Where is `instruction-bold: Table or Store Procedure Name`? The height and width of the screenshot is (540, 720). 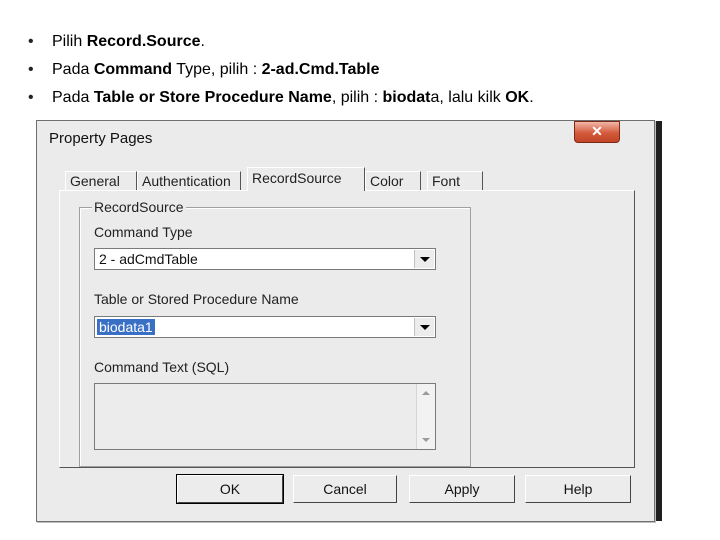
instruction-bold: Table or Store Procedure Name is located at coordinates (212, 97).